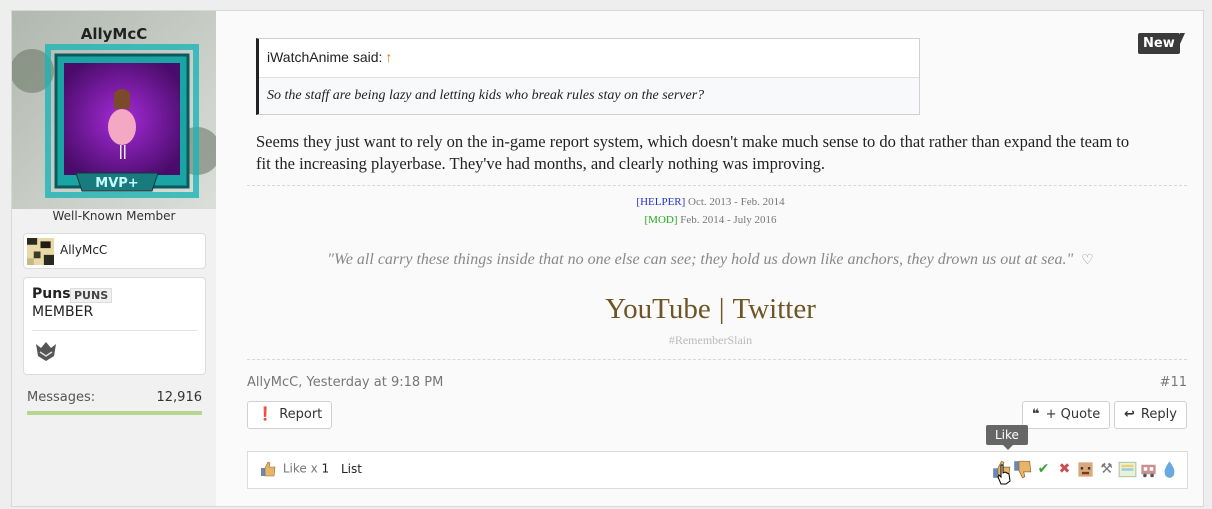 Image resolution: width=1212 pixels, height=509 pixels. Describe the element at coordinates (1064, 469) in the screenshot. I see `disagree-icon: ✖` at that location.